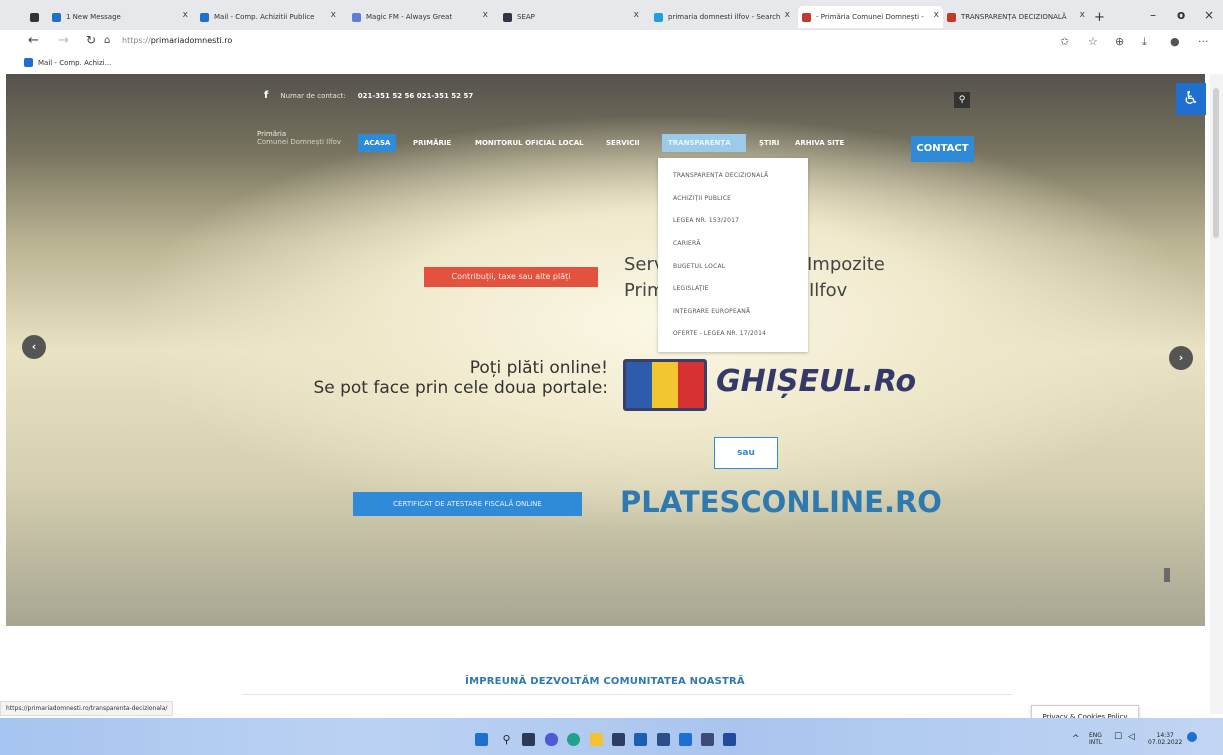  Describe the element at coordinates (409, 17) in the screenshot. I see `tab-title: Magic FM - Always Great` at that location.